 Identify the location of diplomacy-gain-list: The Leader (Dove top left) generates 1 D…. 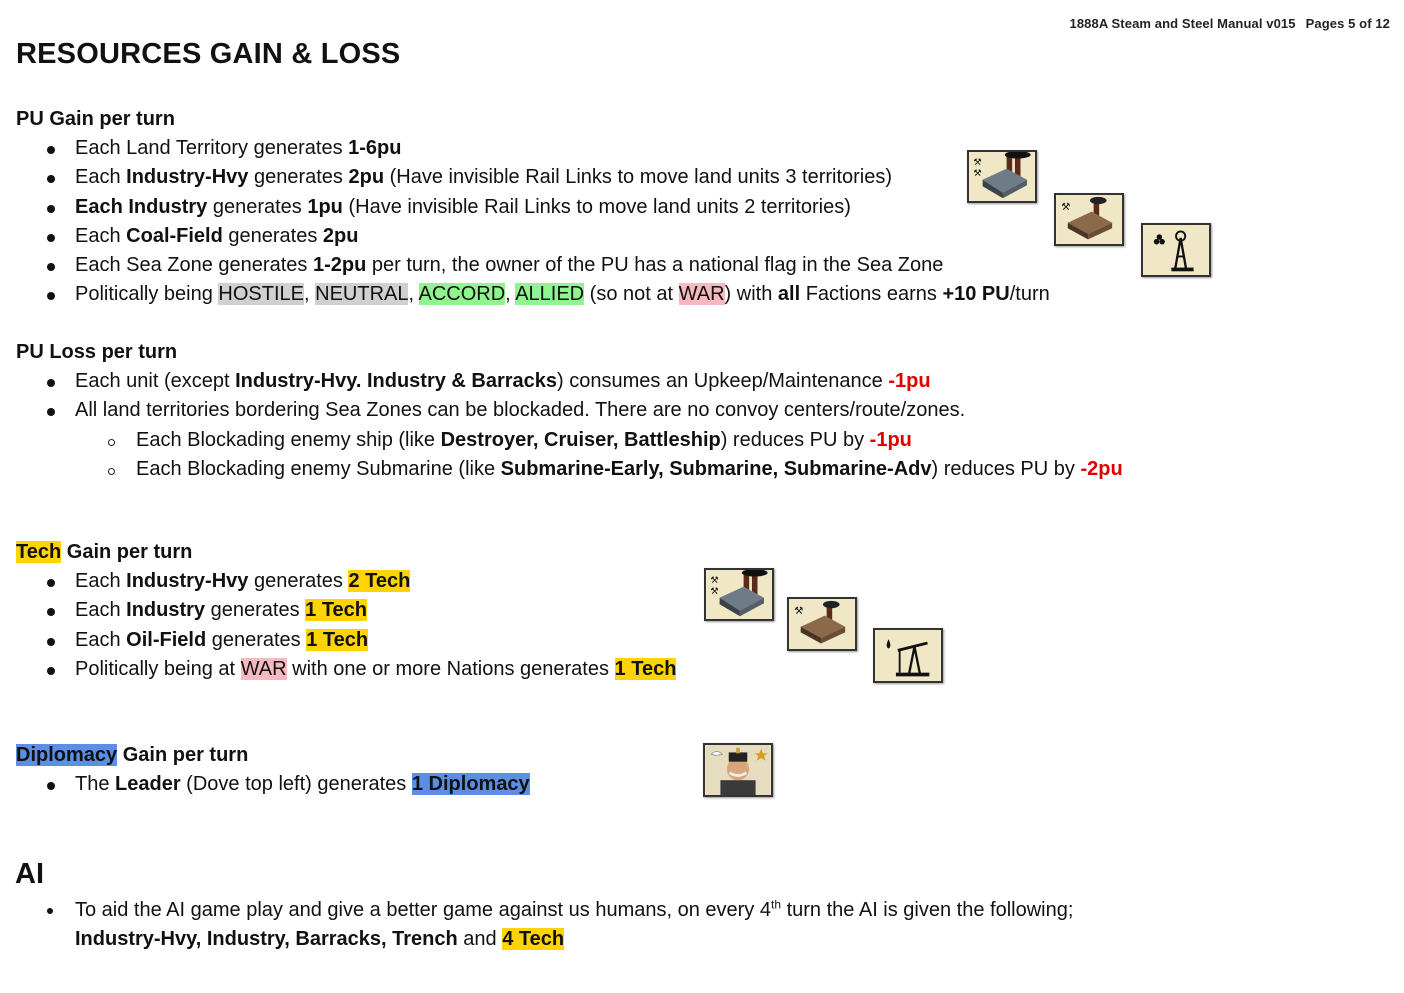
(273, 784).